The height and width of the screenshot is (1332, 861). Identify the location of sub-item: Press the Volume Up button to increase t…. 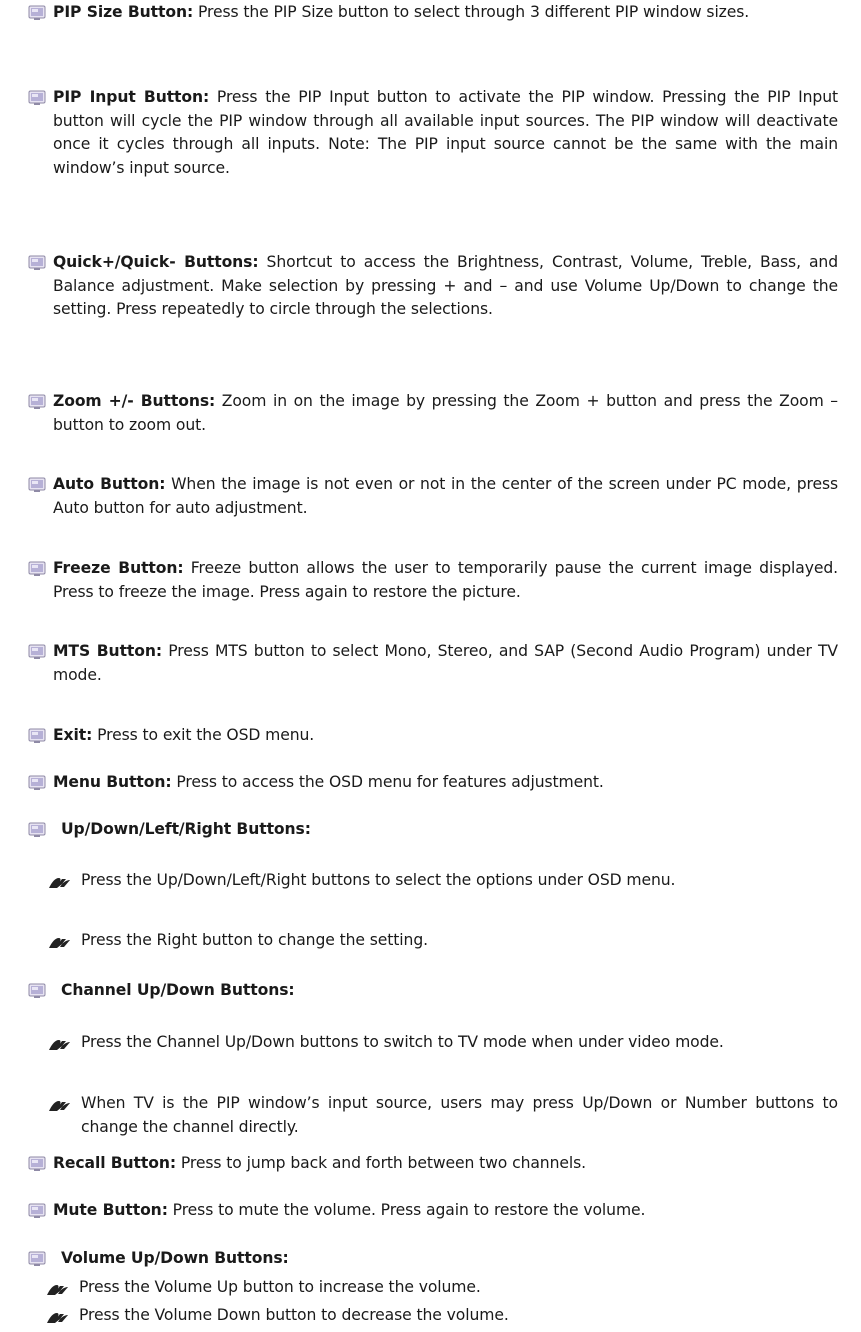
(441, 1288).